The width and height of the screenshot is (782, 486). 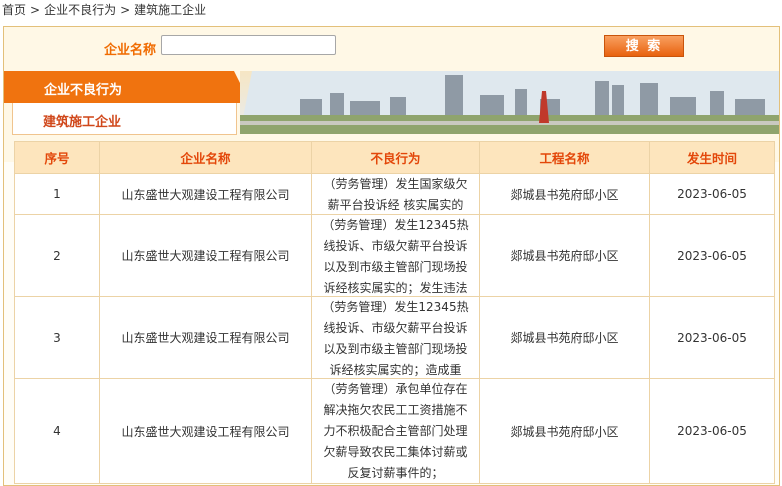 I want to click on breadcrumb-home: 首页, so click(x=14, y=10).